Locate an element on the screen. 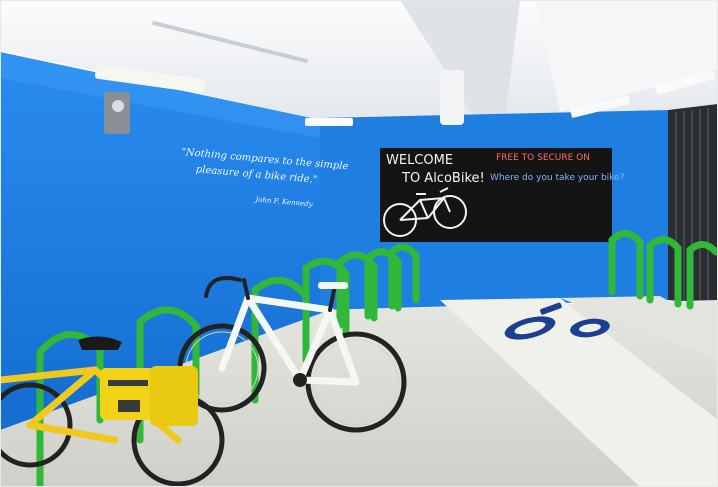 The width and height of the screenshot is (718, 487). chalkboard-welcome-line-1: WELCOME is located at coordinates (419, 160).